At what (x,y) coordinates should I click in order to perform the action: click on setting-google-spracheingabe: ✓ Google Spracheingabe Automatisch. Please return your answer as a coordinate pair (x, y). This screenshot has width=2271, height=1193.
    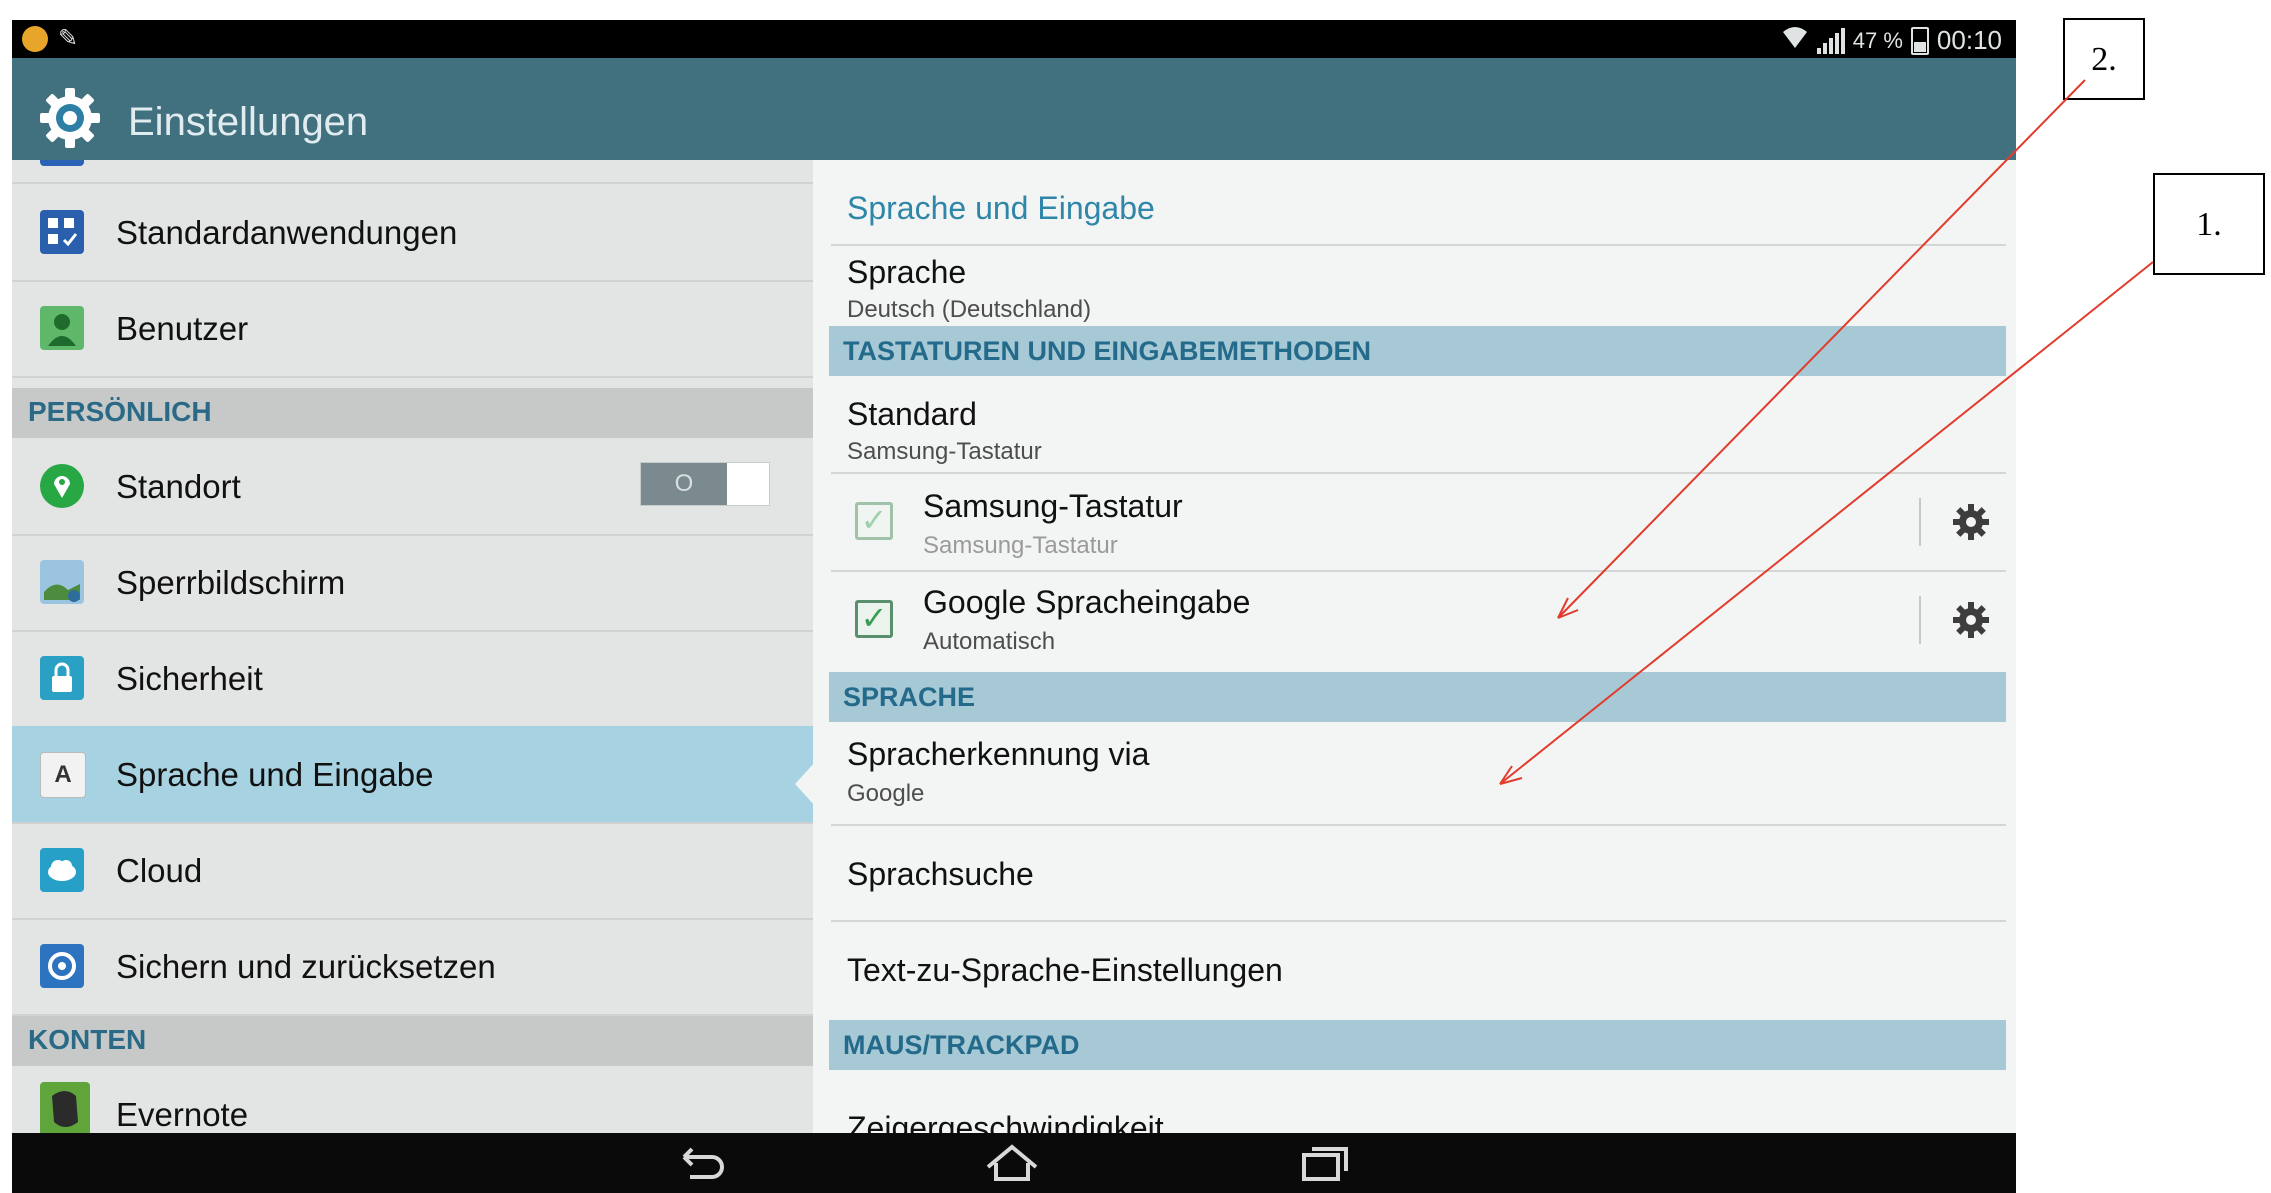
    Looking at the image, I should click on (1417, 619).